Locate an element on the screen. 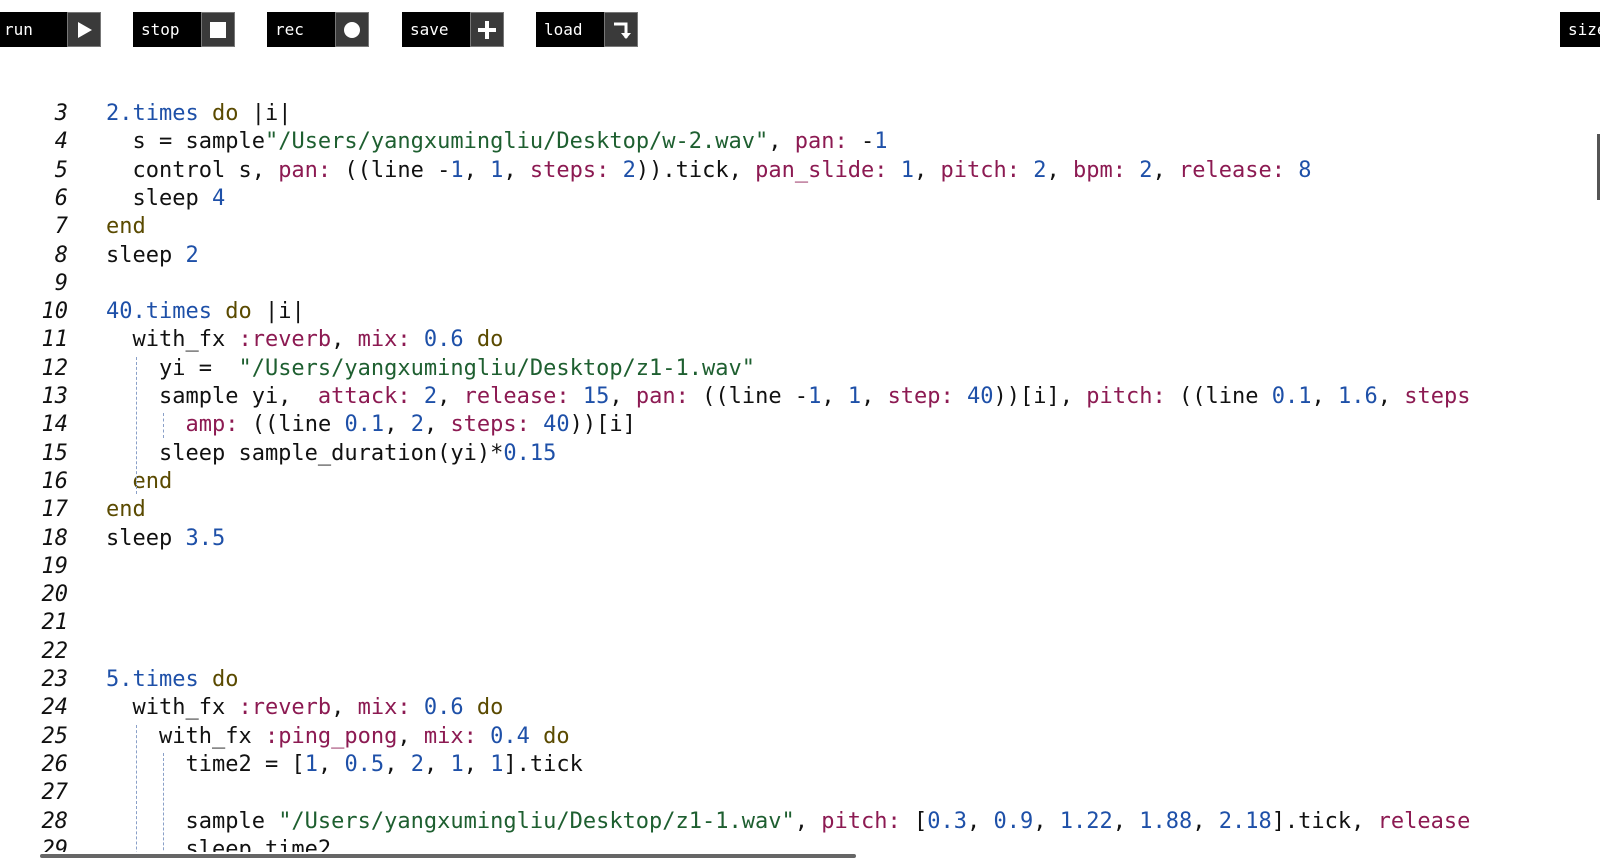  code-line: 19 is located at coordinates (800, 567).